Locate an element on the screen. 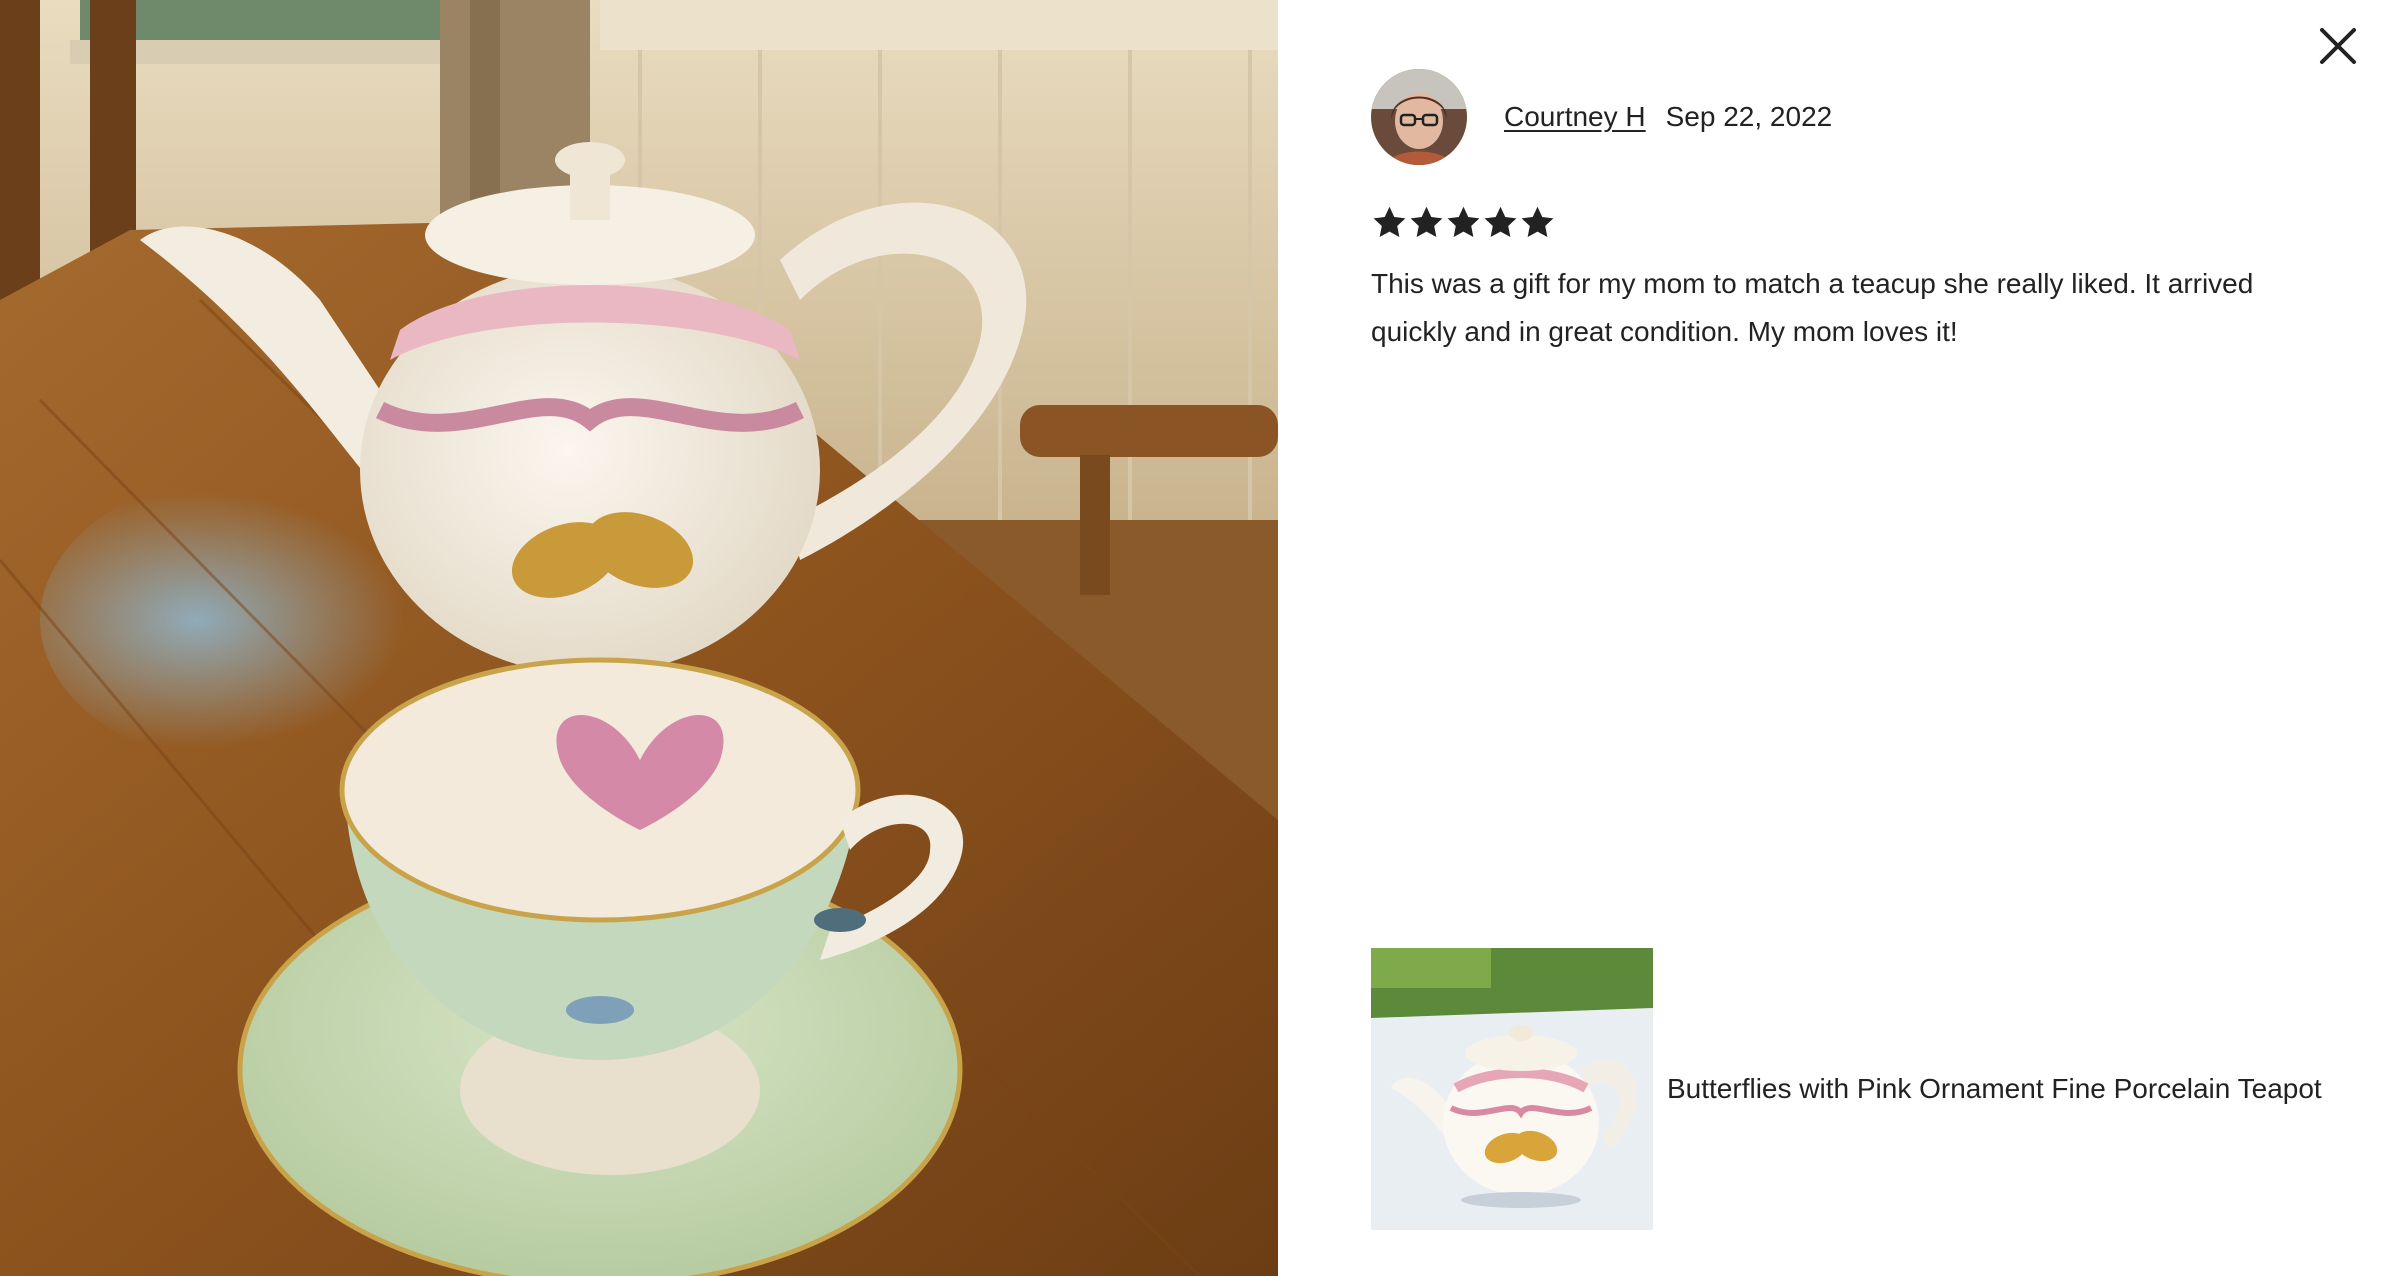  star-rating is located at coordinates (1463, 222).